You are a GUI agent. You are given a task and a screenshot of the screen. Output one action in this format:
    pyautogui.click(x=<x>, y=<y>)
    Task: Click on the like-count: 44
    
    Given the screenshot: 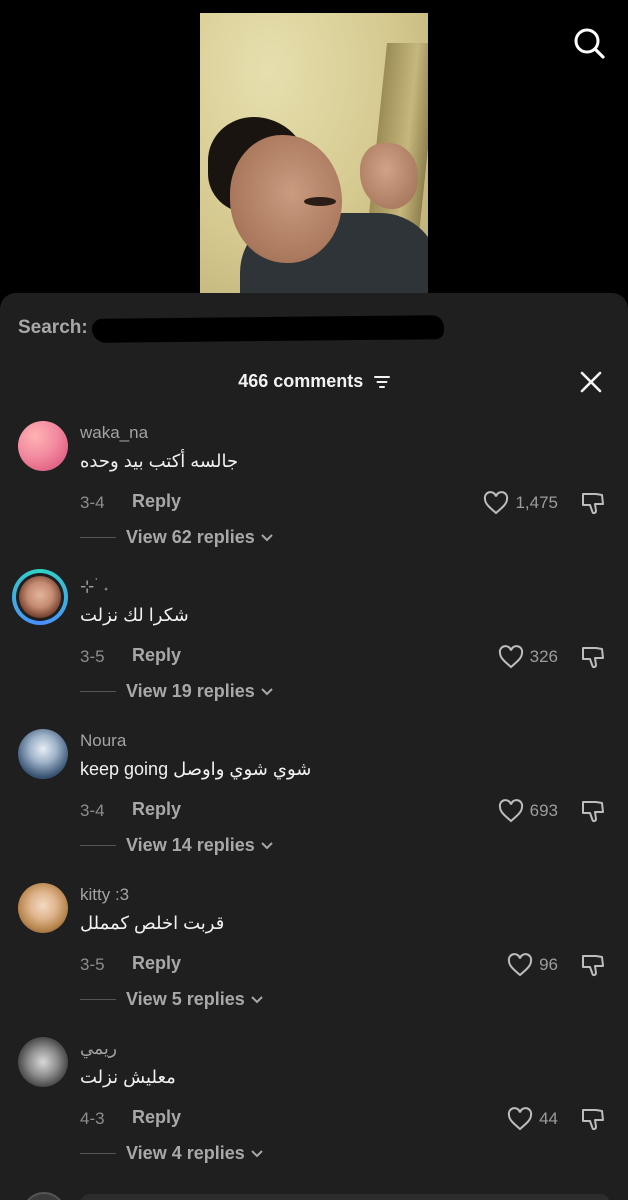 What is the action you would take?
    pyautogui.click(x=548, y=1118)
    